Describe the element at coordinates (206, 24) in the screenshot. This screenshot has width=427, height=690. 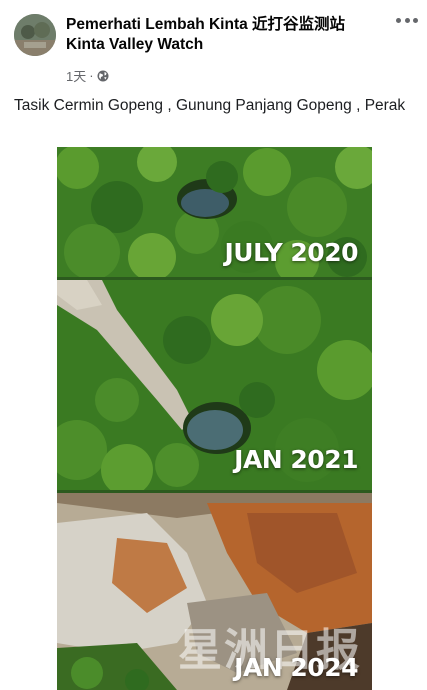
I see `page-name-line1: Pemerhati Lembah Kinta 近打谷监测站` at that location.